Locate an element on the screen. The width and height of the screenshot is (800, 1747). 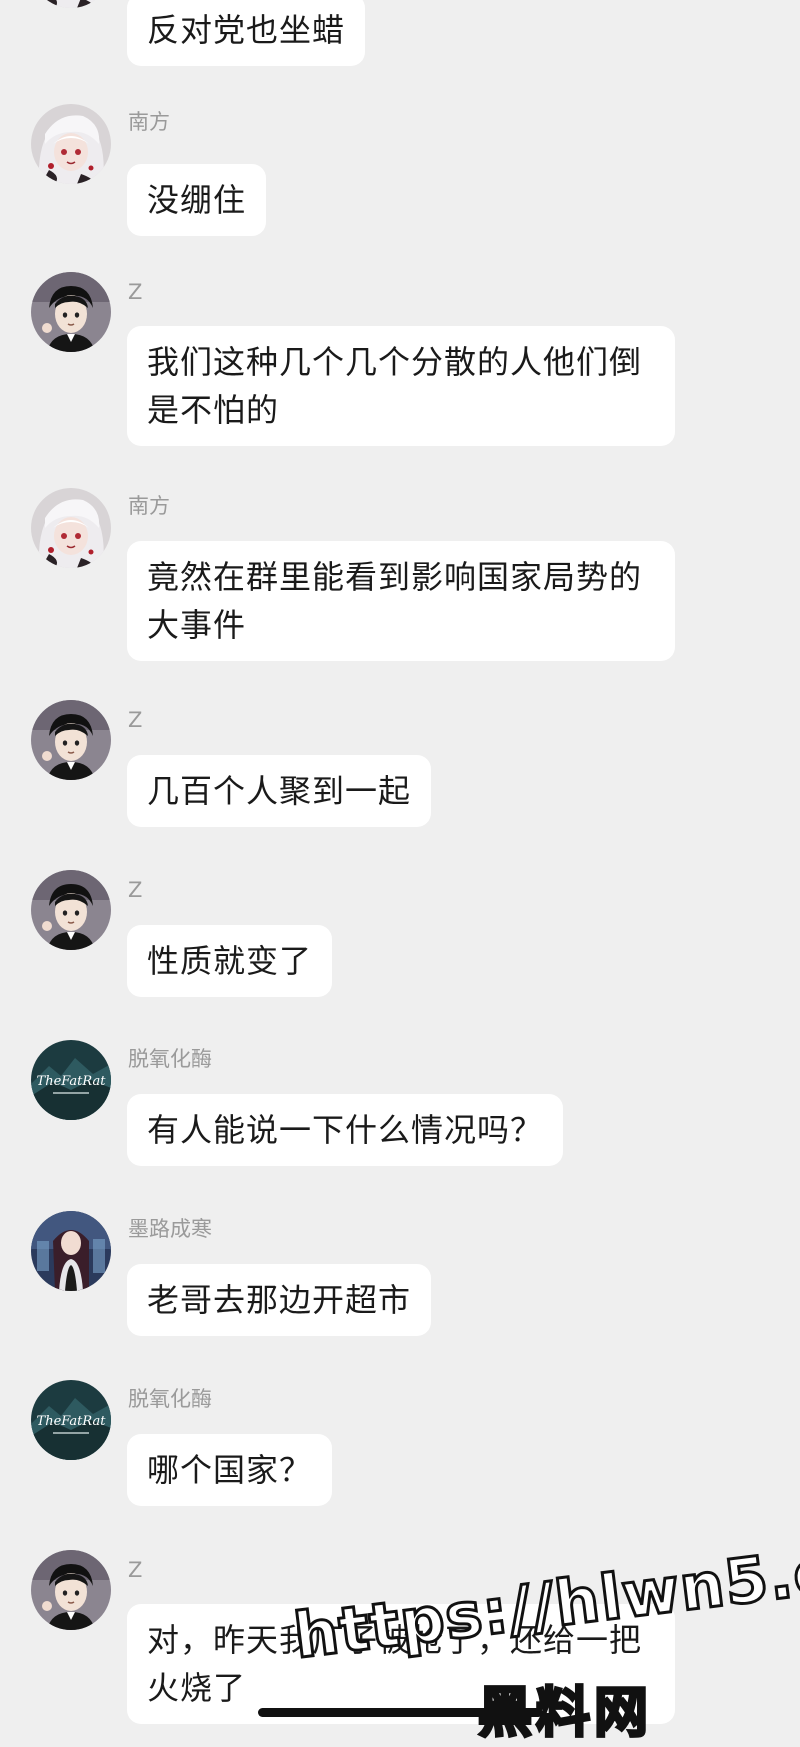
message-bubble: 我们这种几个几个分散的人他们倒是不怕的 is located at coordinates (401, 386).